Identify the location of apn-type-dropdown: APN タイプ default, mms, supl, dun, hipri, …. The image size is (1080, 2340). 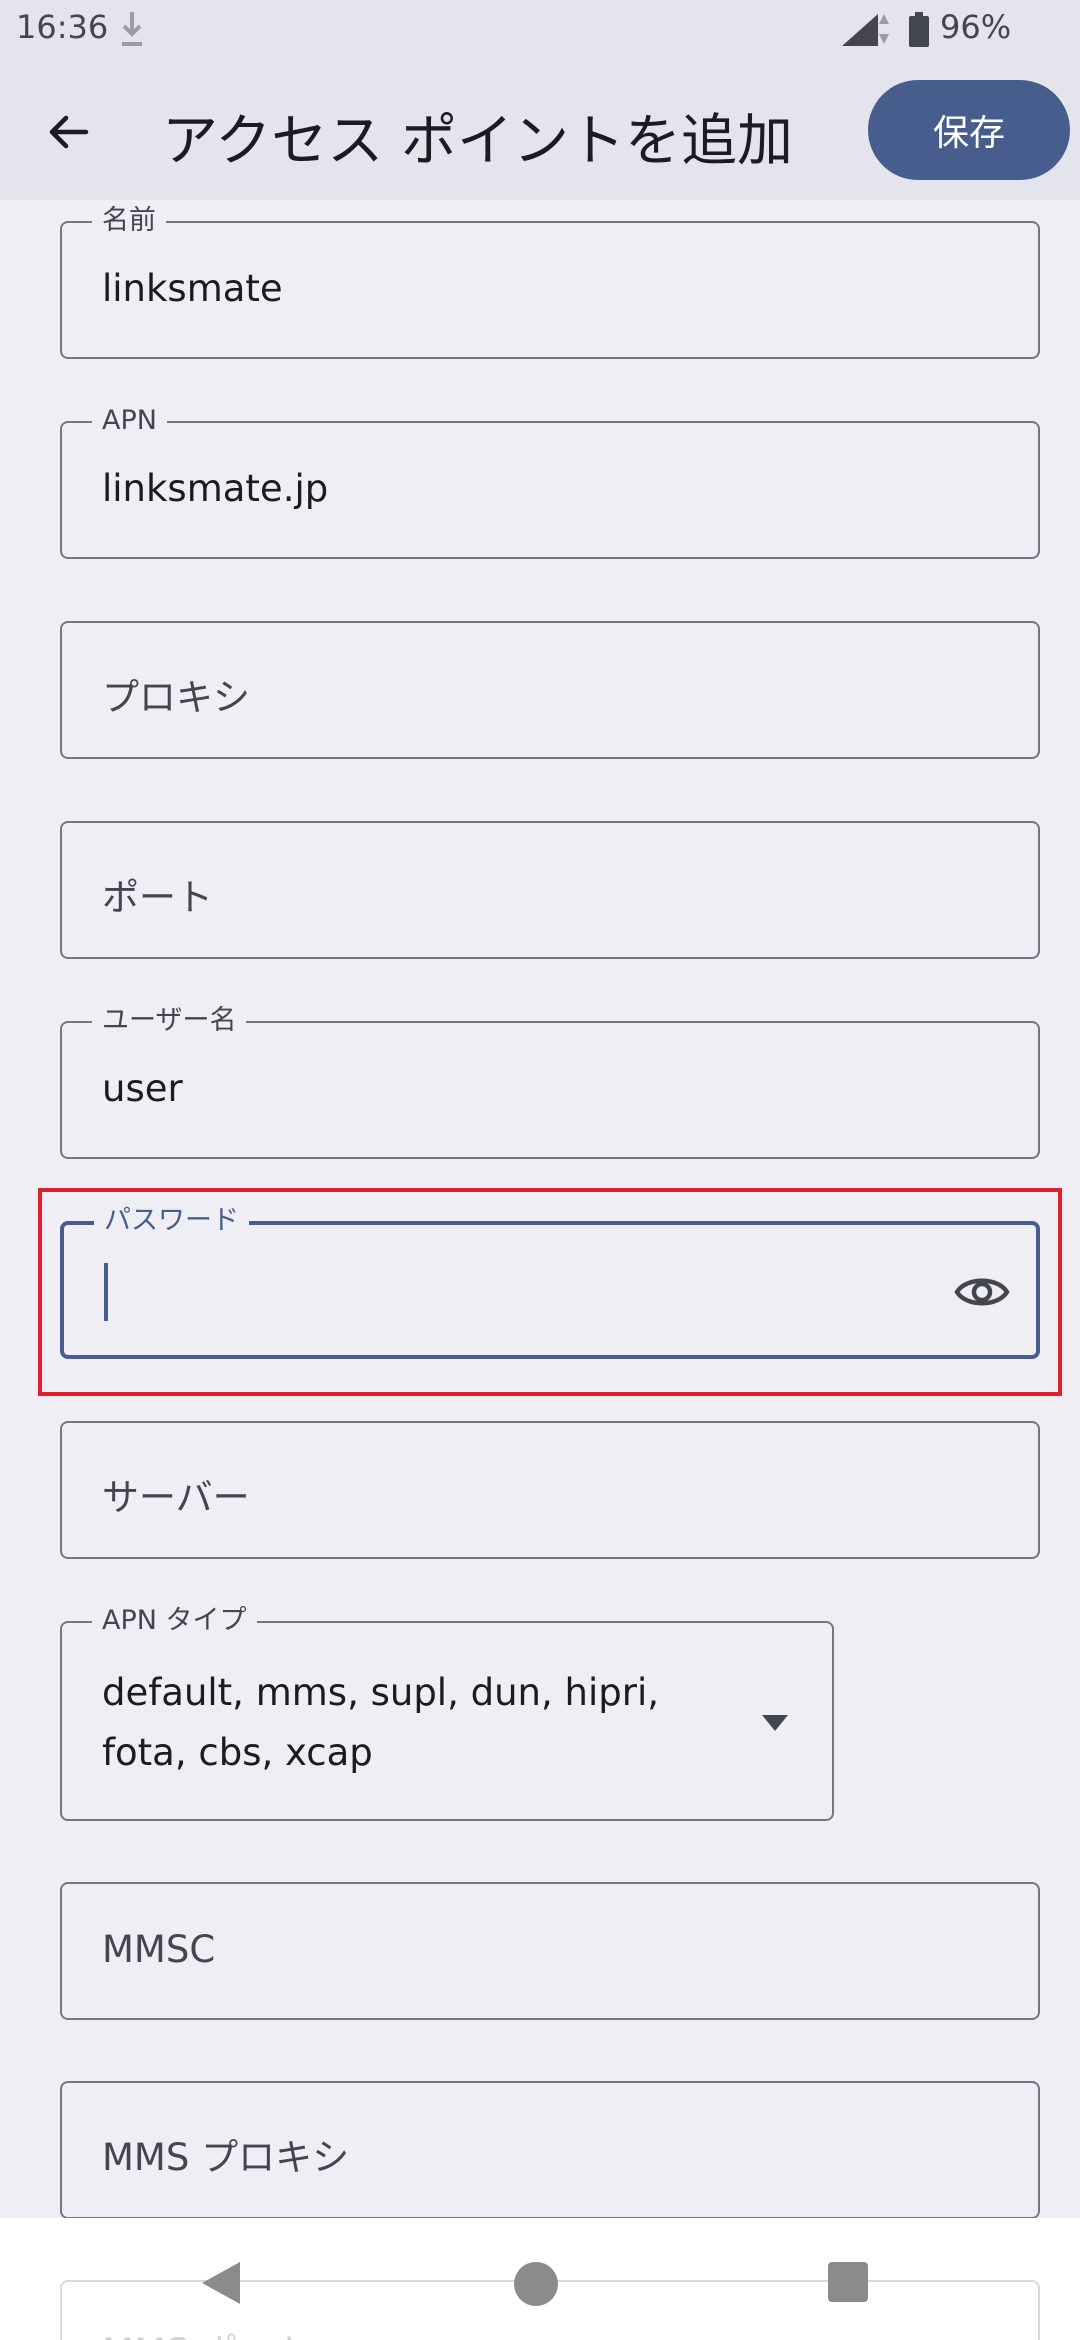
(447, 1713).